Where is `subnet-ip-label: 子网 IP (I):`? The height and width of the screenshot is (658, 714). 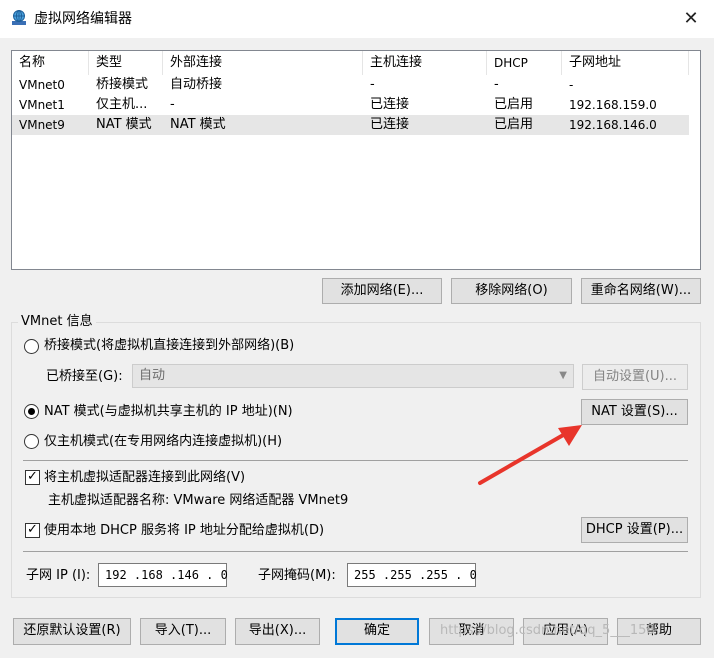 subnet-ip-label: 子网 IP (I): is located at coordinates (58, 575).